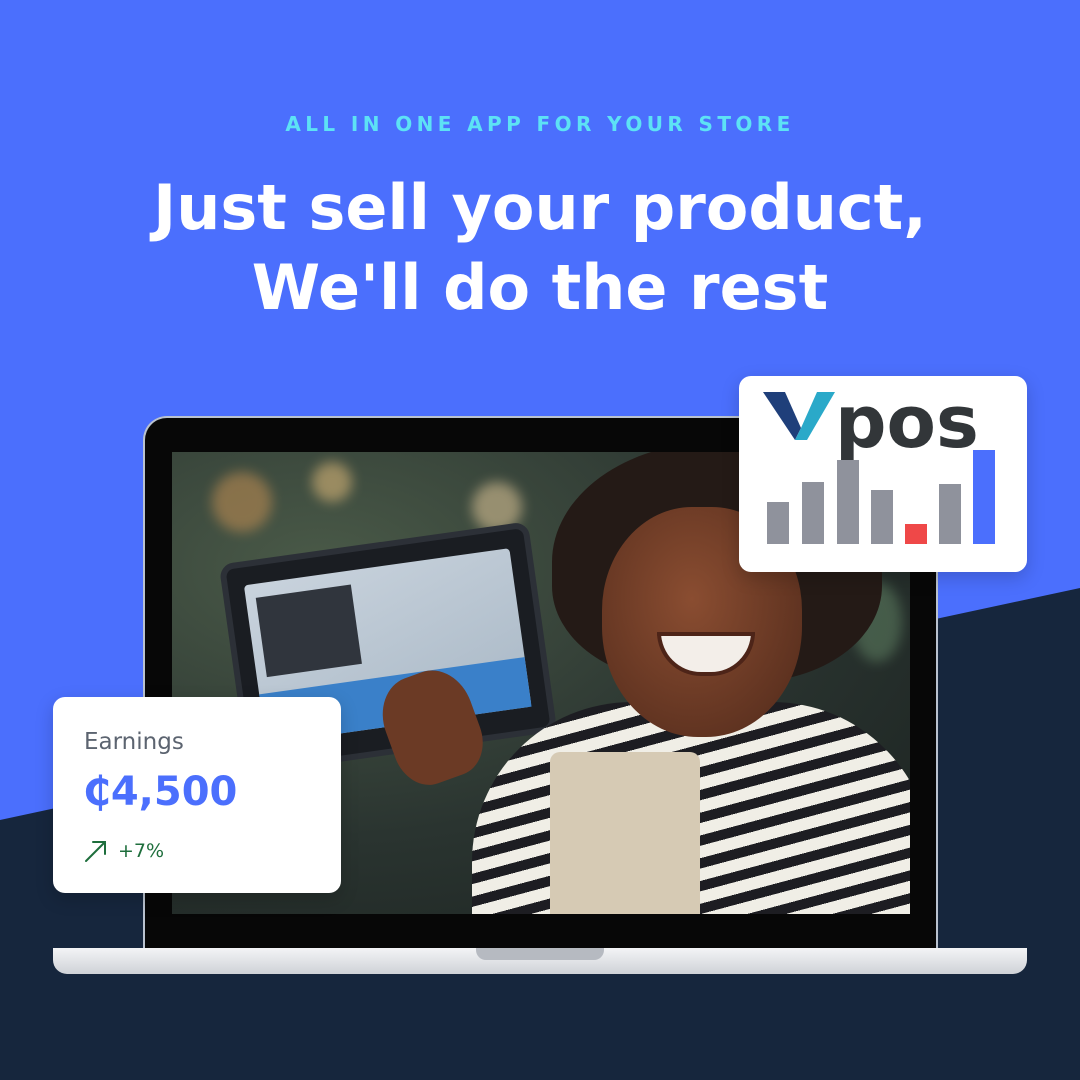 Image resolution: width=1080 pixels, height=1080 pixels. What do you see at coordinates (625, 833) in the screenshot?
I see `apron` at bounding box center [625, 833].